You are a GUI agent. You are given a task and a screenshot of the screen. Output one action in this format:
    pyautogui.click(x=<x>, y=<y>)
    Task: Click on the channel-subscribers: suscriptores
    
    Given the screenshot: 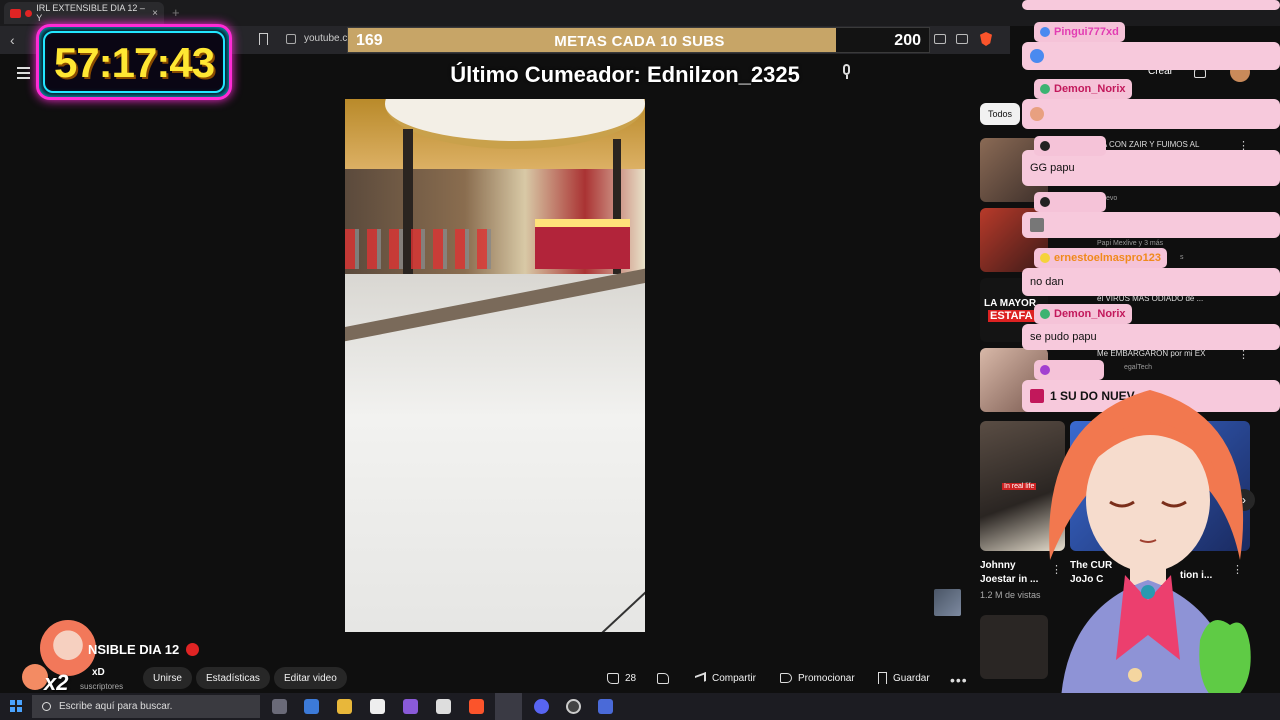 What is the action you would take?
    pyautogui.click(x=102, y=686)
    